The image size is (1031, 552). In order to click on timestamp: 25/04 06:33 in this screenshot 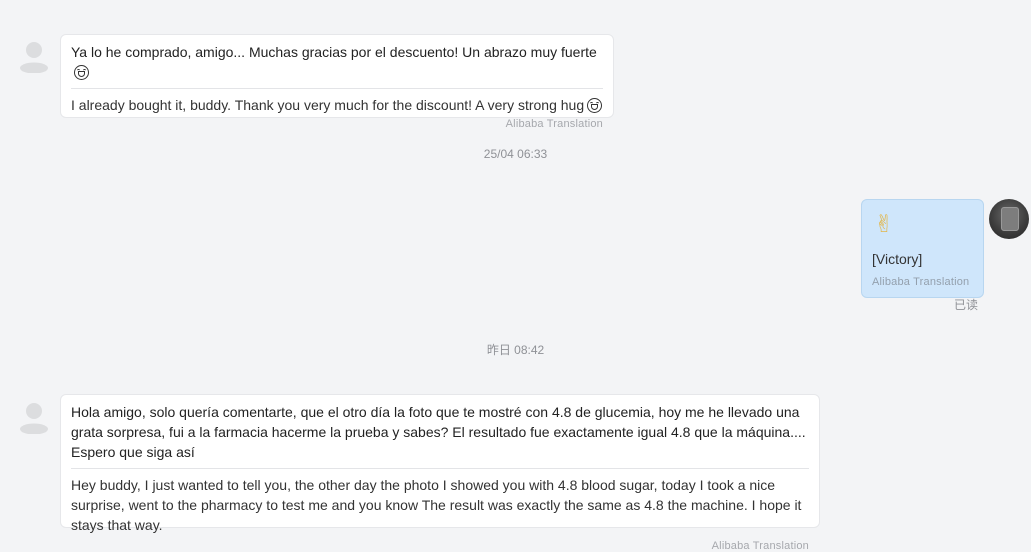, I will do `click(515, 154)`.